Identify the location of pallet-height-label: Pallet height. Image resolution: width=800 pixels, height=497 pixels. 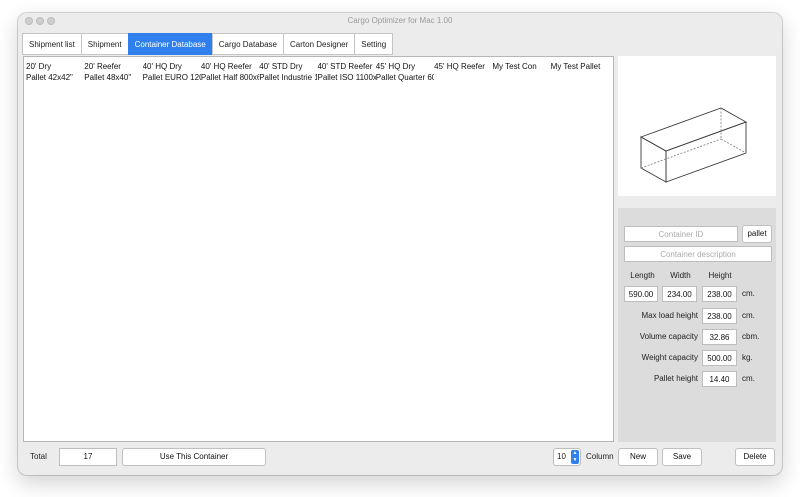
(675, 378).